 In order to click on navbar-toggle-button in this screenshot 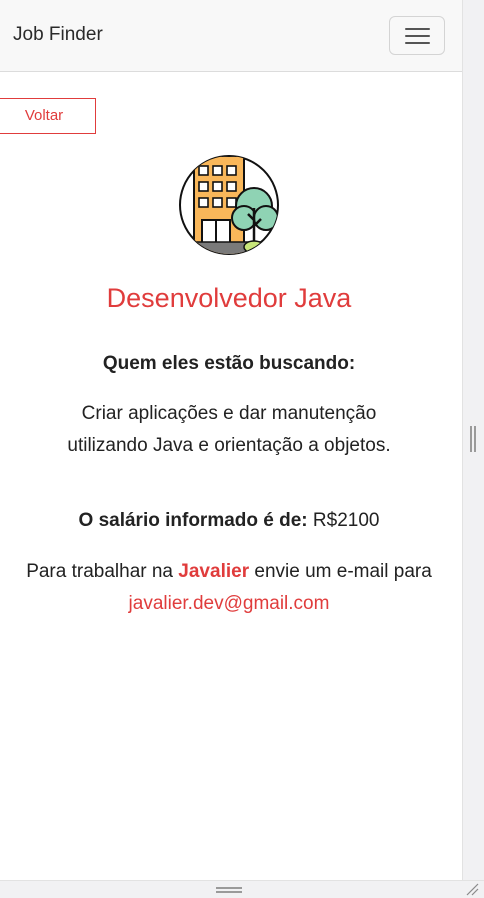, I will do `click(417, 35)`.